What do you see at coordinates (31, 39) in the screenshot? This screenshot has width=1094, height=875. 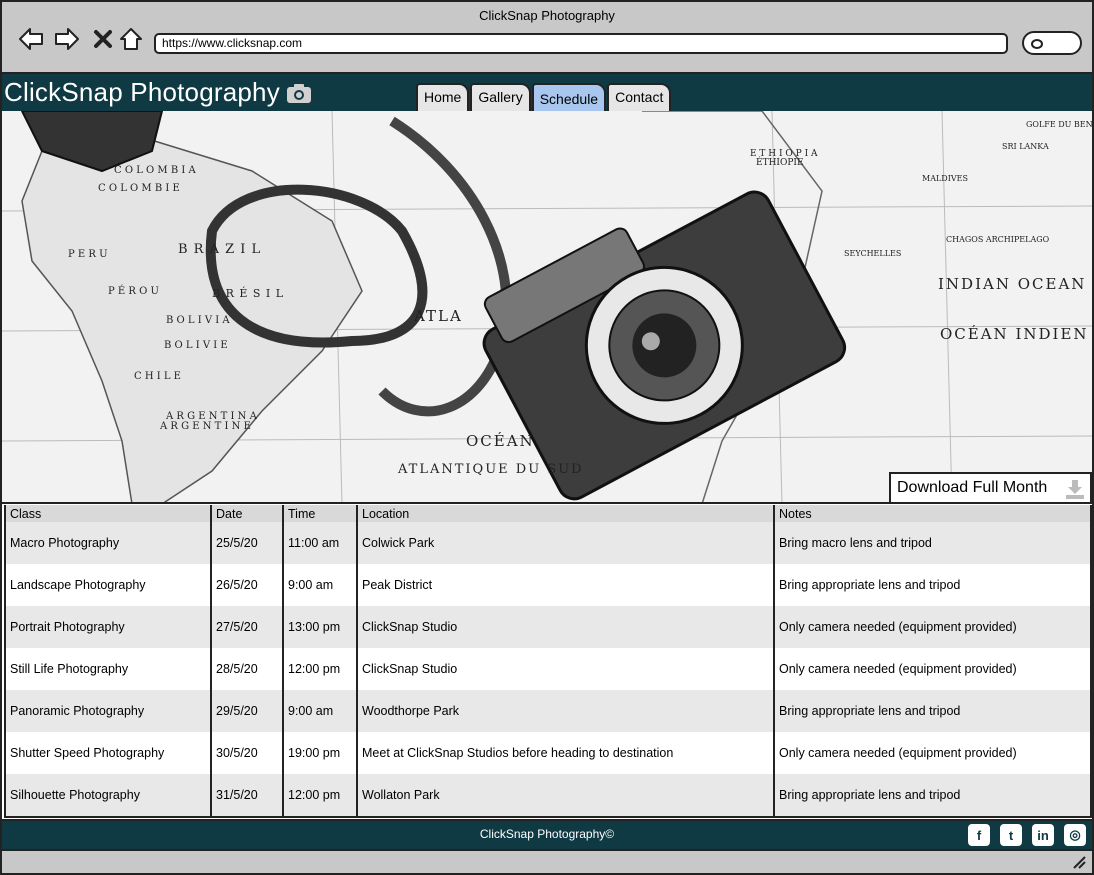 I see `back-icon` at bounding box center [31, 39].